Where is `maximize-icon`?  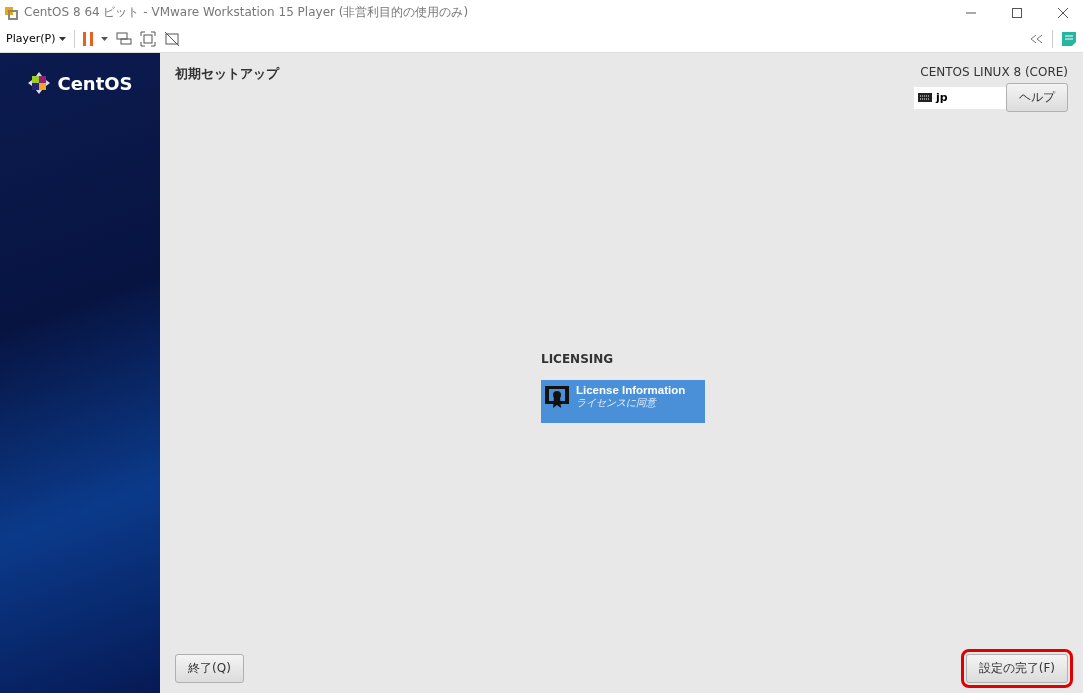 maximize-icon is located at coordinates (1017, 12).